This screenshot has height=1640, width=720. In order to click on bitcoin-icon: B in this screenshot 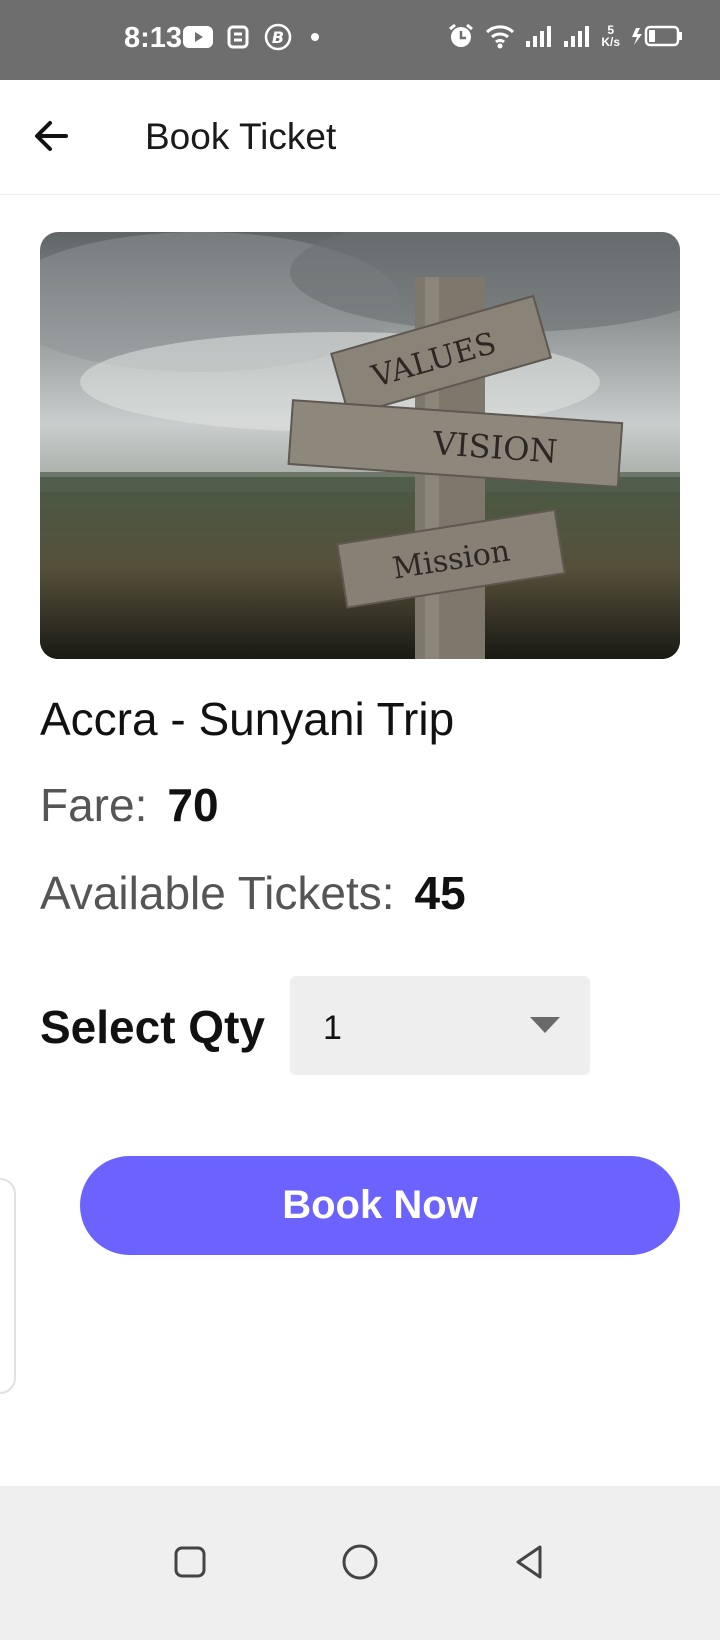, I will do `click(278, 37)`.